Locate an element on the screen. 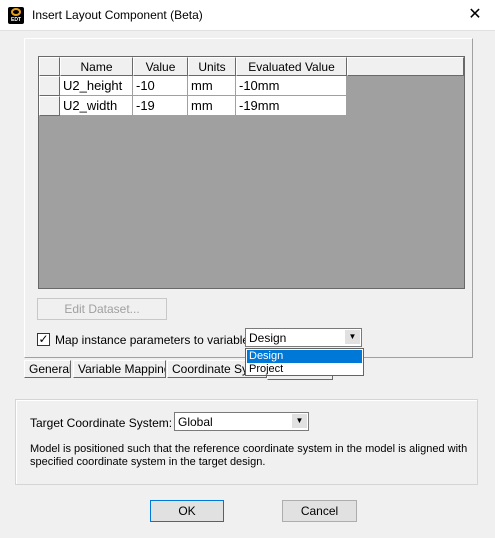 This screenshot has height=538, width=495. grid-cell-name: U2_height is located at coordinates (96, 86).